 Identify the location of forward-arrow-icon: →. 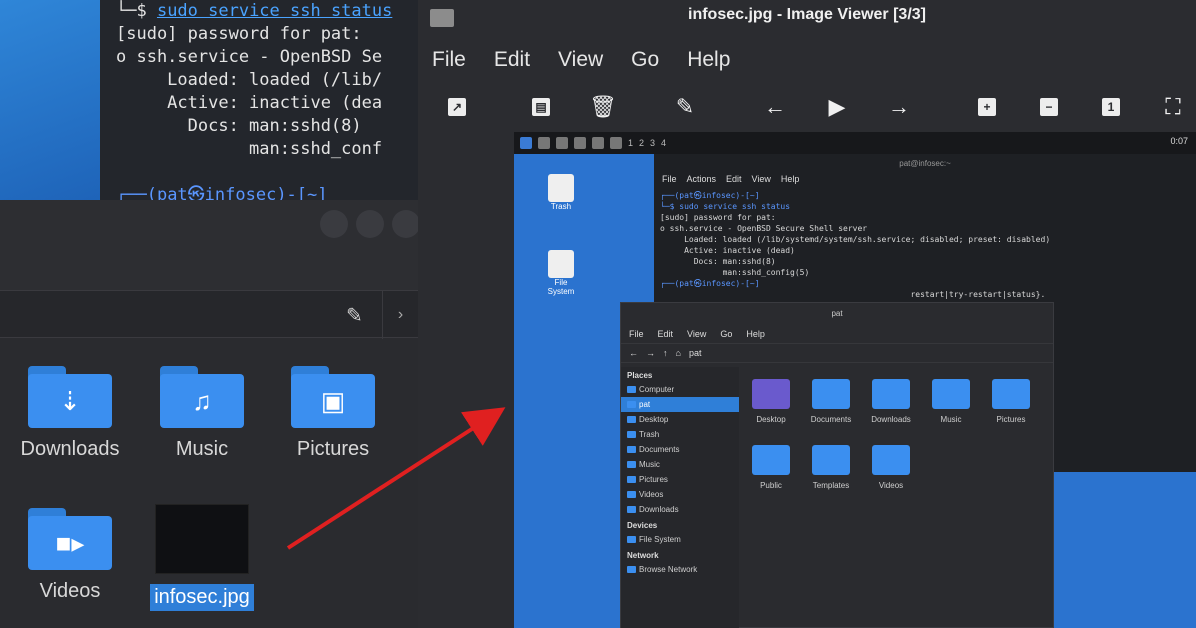
(899, 107).